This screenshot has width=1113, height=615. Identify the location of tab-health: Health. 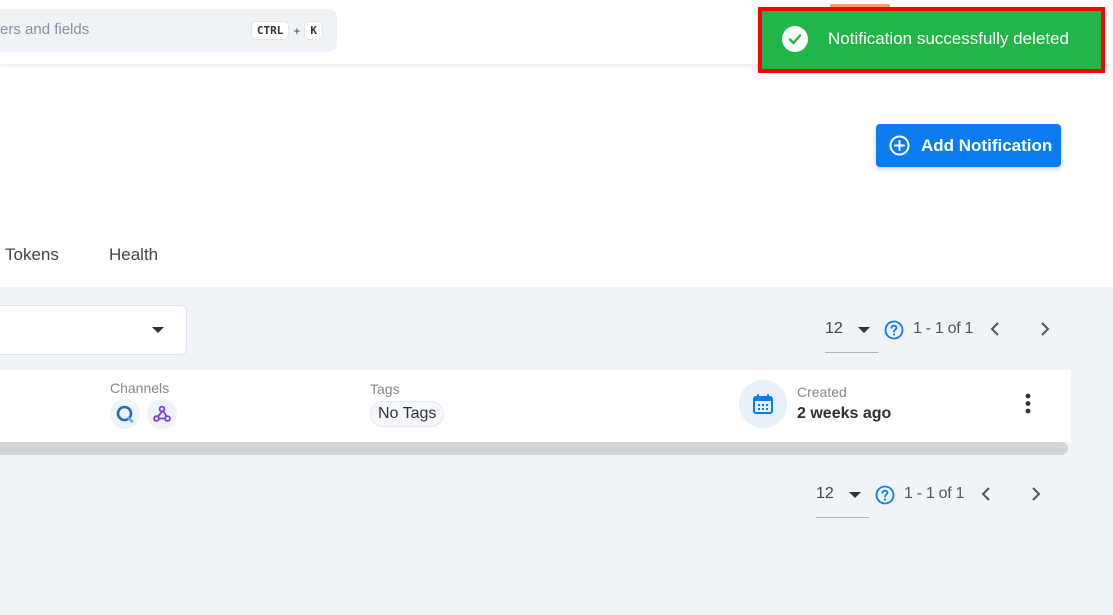
(133, 255).